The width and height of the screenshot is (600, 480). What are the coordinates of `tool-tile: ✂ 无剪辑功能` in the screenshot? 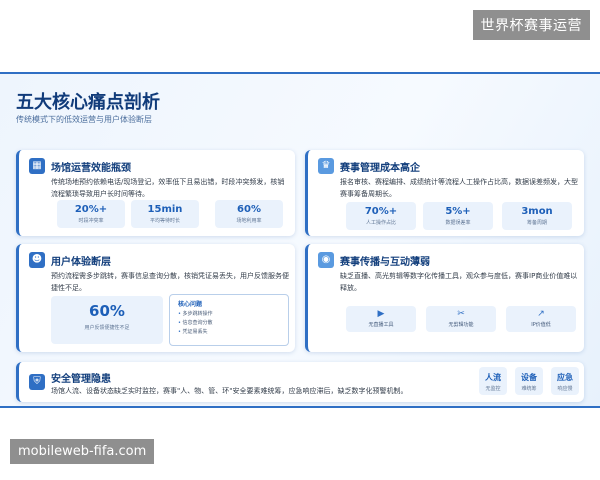 It's located at (461, 319).